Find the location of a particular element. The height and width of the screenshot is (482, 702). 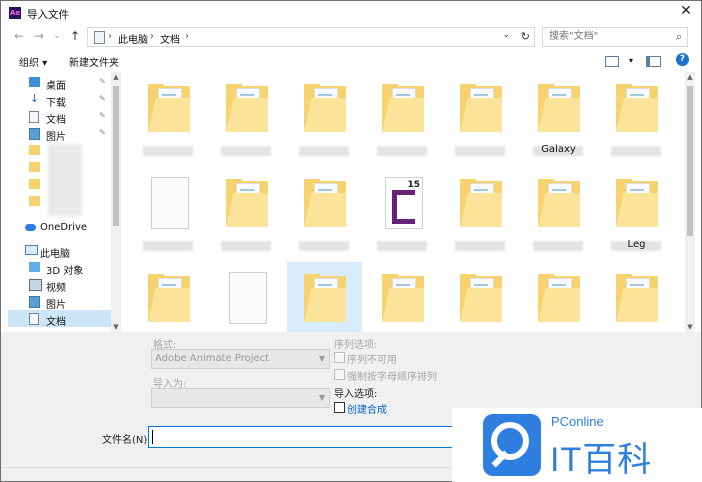

format-select: Adobe Animate Project ▼ is located at coordinates (240, 359).